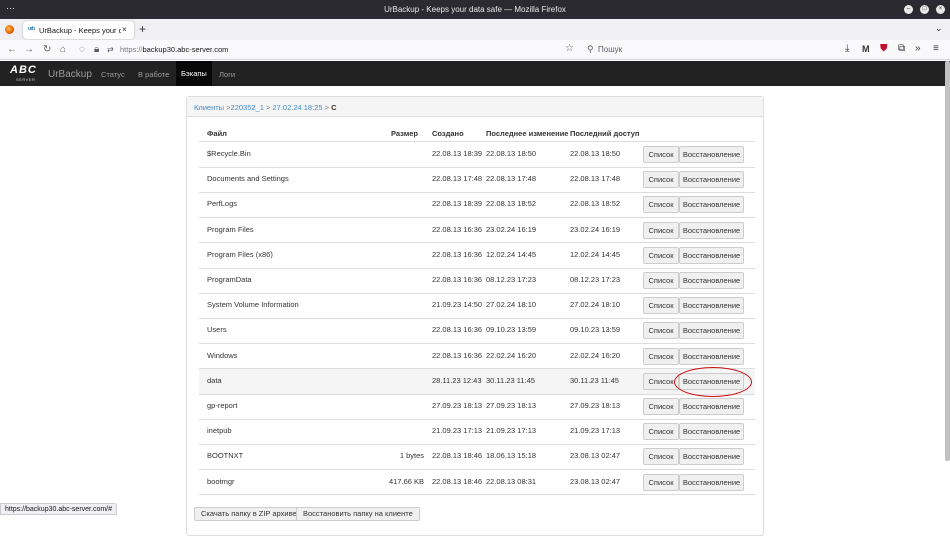 This screenshot has height=536, width=950. What do you see at coordinates (477, 495) in the screenshot?
I see `row-divider` at bounding box center [477, 495].